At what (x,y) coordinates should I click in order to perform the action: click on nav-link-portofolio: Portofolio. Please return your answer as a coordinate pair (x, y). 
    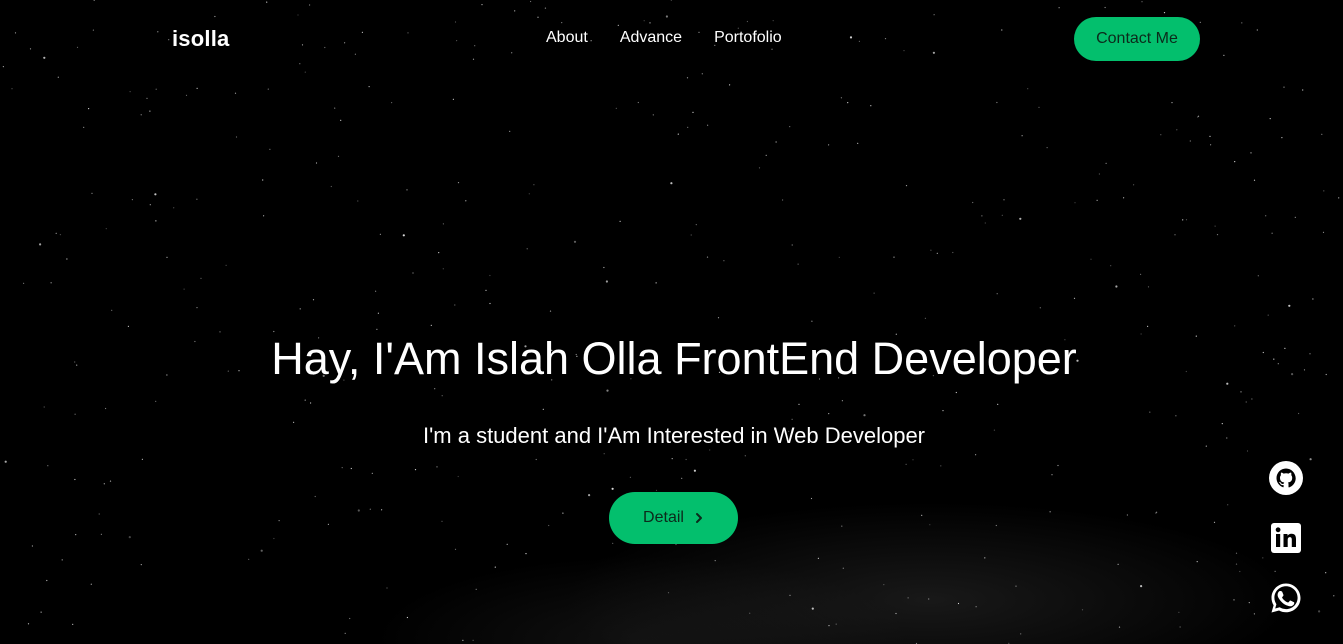
    Looking at the image, I should click on (748, 38).